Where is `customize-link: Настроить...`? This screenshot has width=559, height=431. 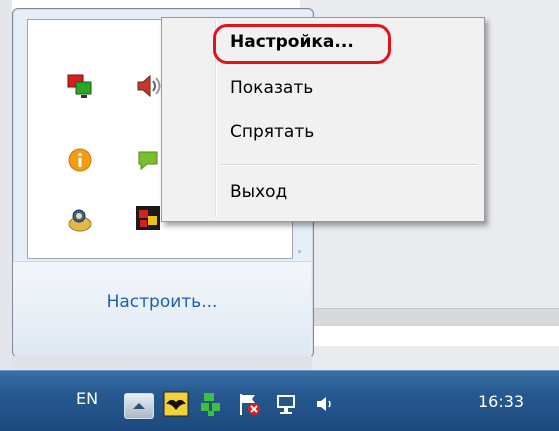
customize-link: Настроить... is located at coordinates (162, 302).